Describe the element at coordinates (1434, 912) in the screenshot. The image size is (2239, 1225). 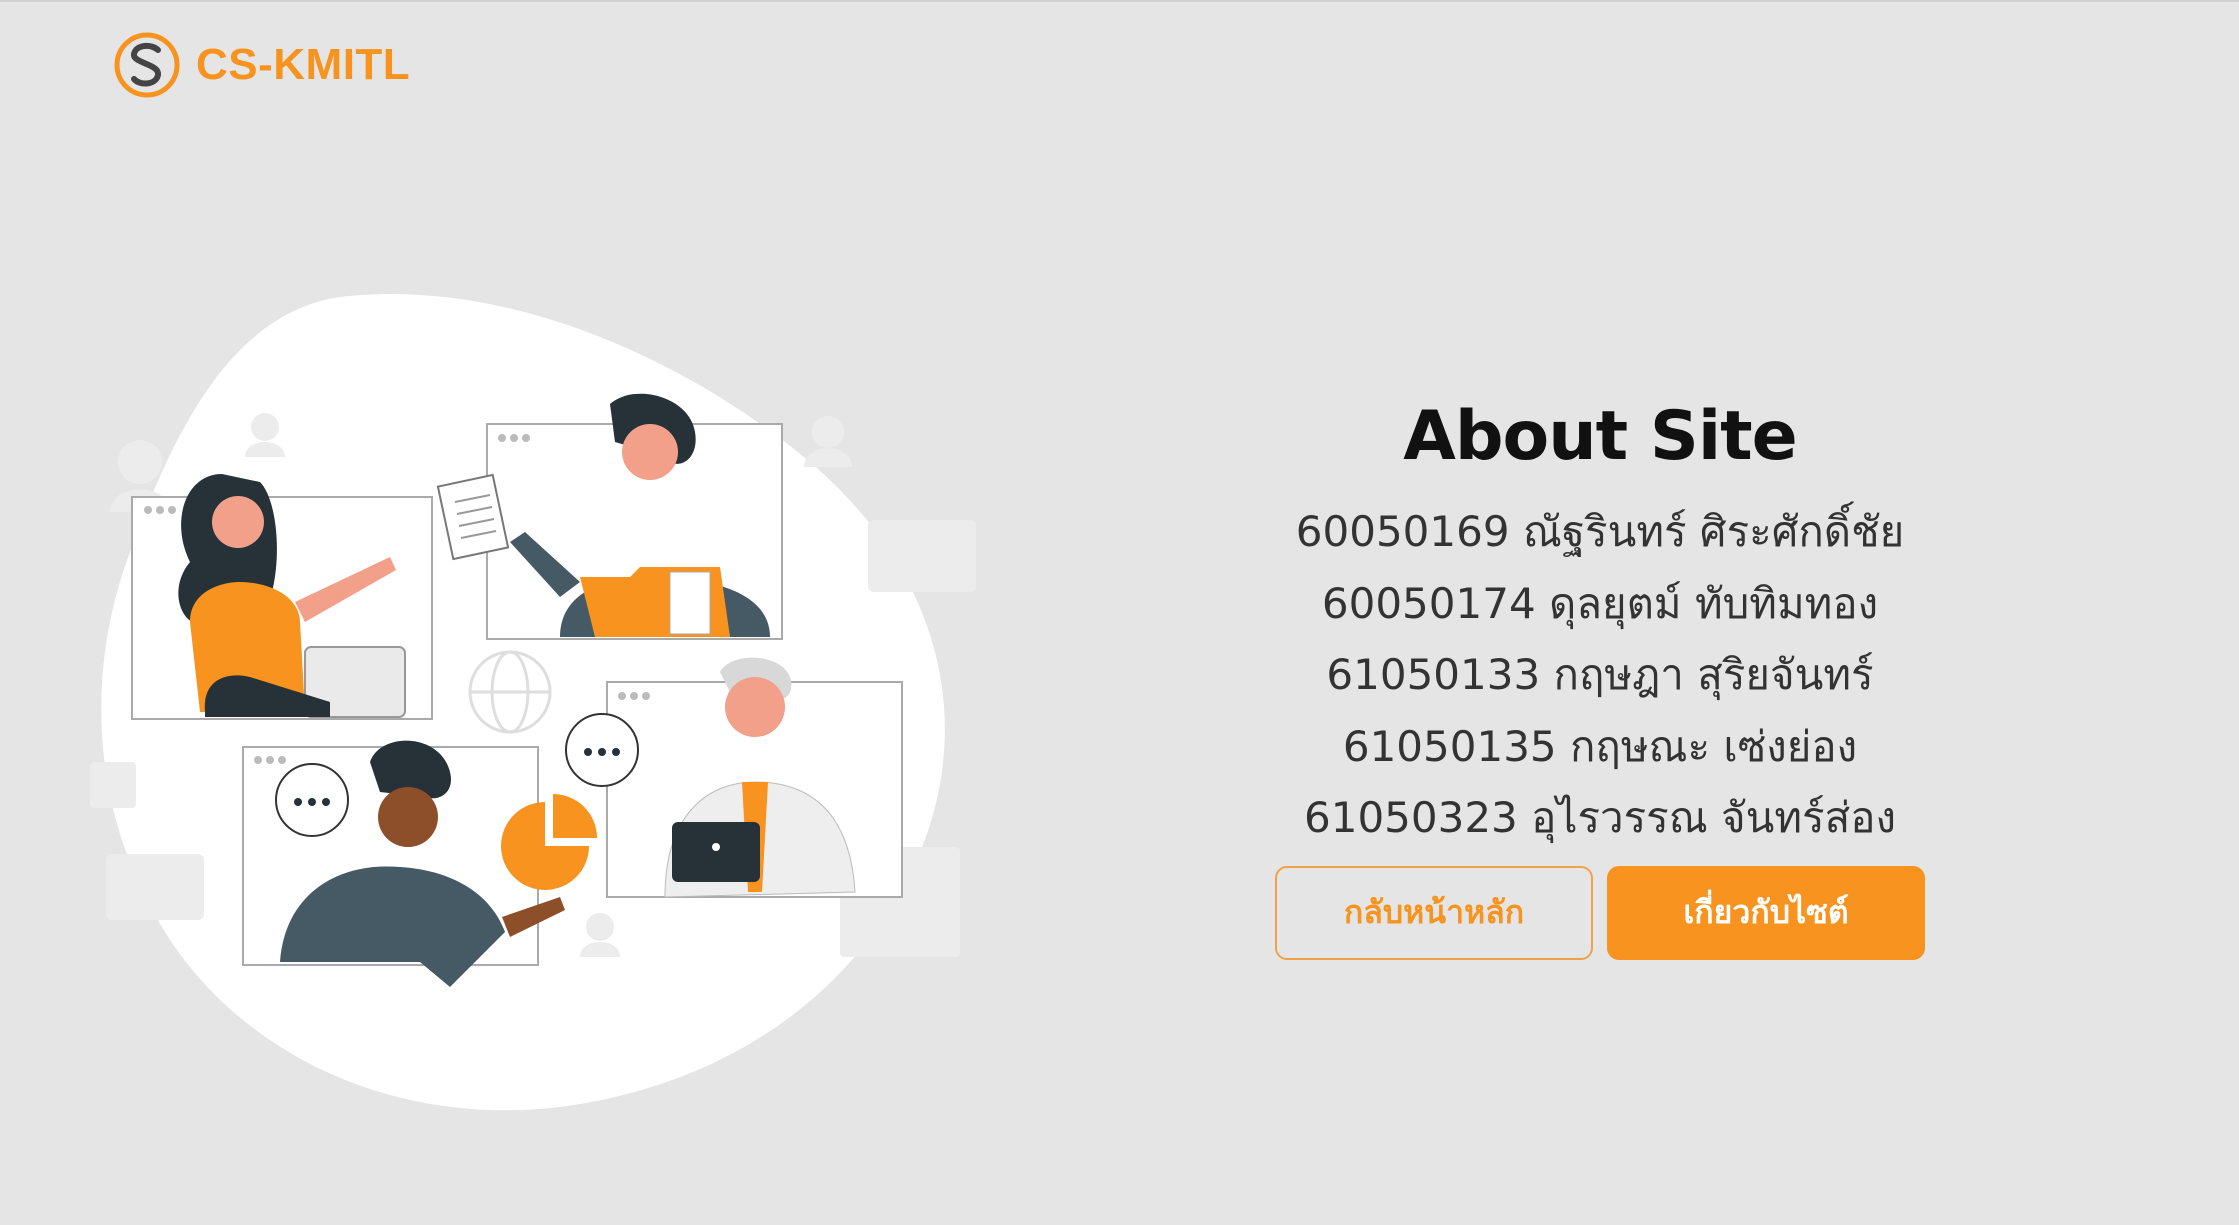
I see `home-button: กลับหน้าหลัก` at that location.